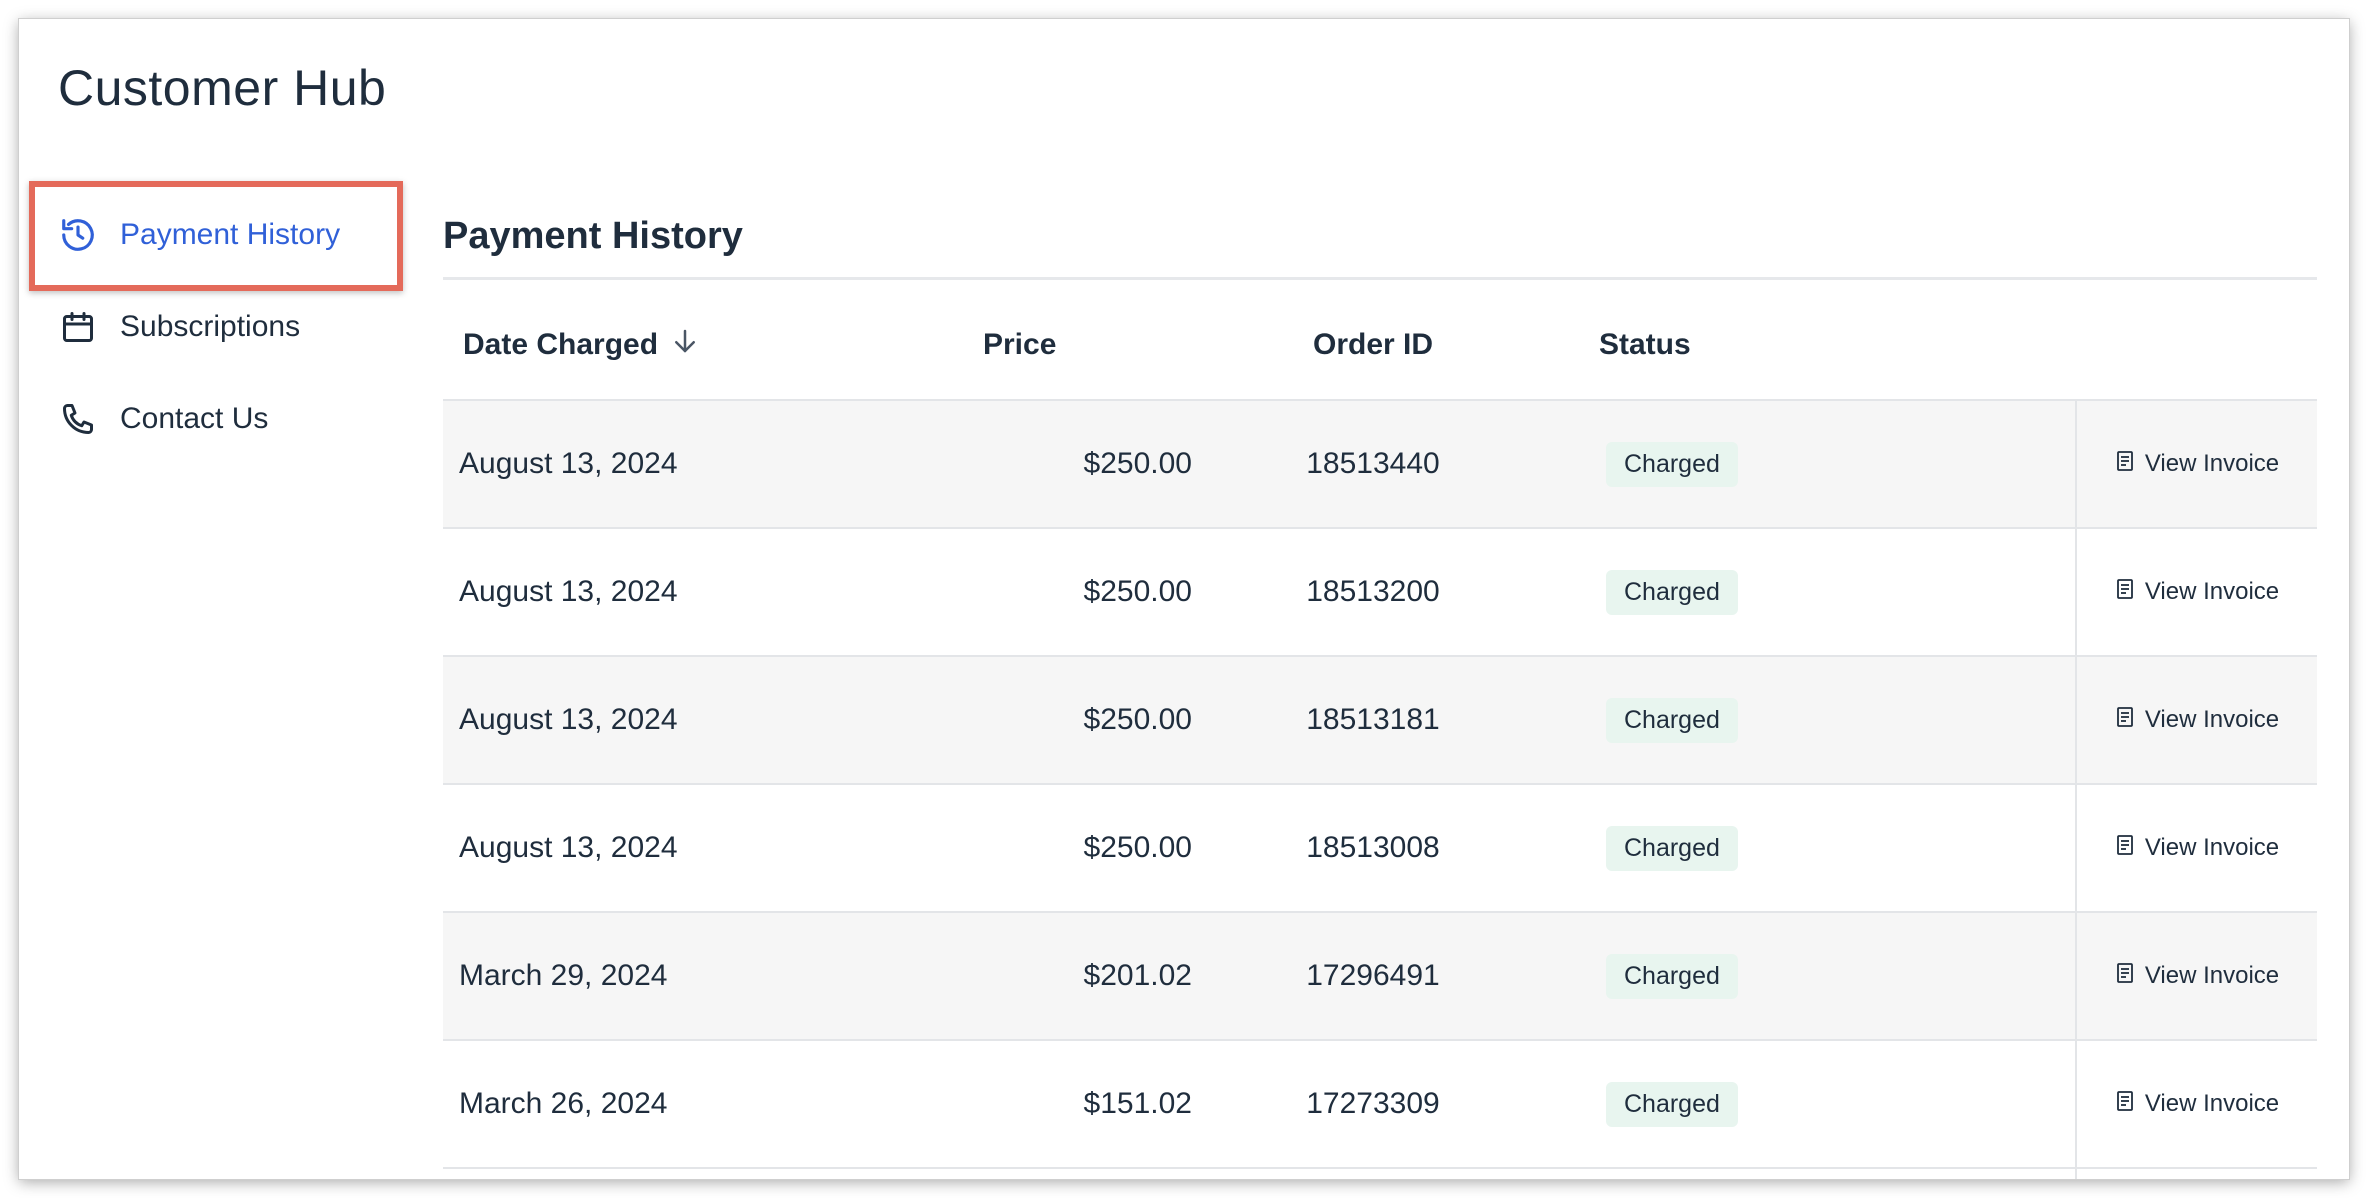 This screenshot has width=2368, height=1198. Describe the element at coordinates (1645, 344) in the screenshot. I see `column-header-status: Status` at that location.